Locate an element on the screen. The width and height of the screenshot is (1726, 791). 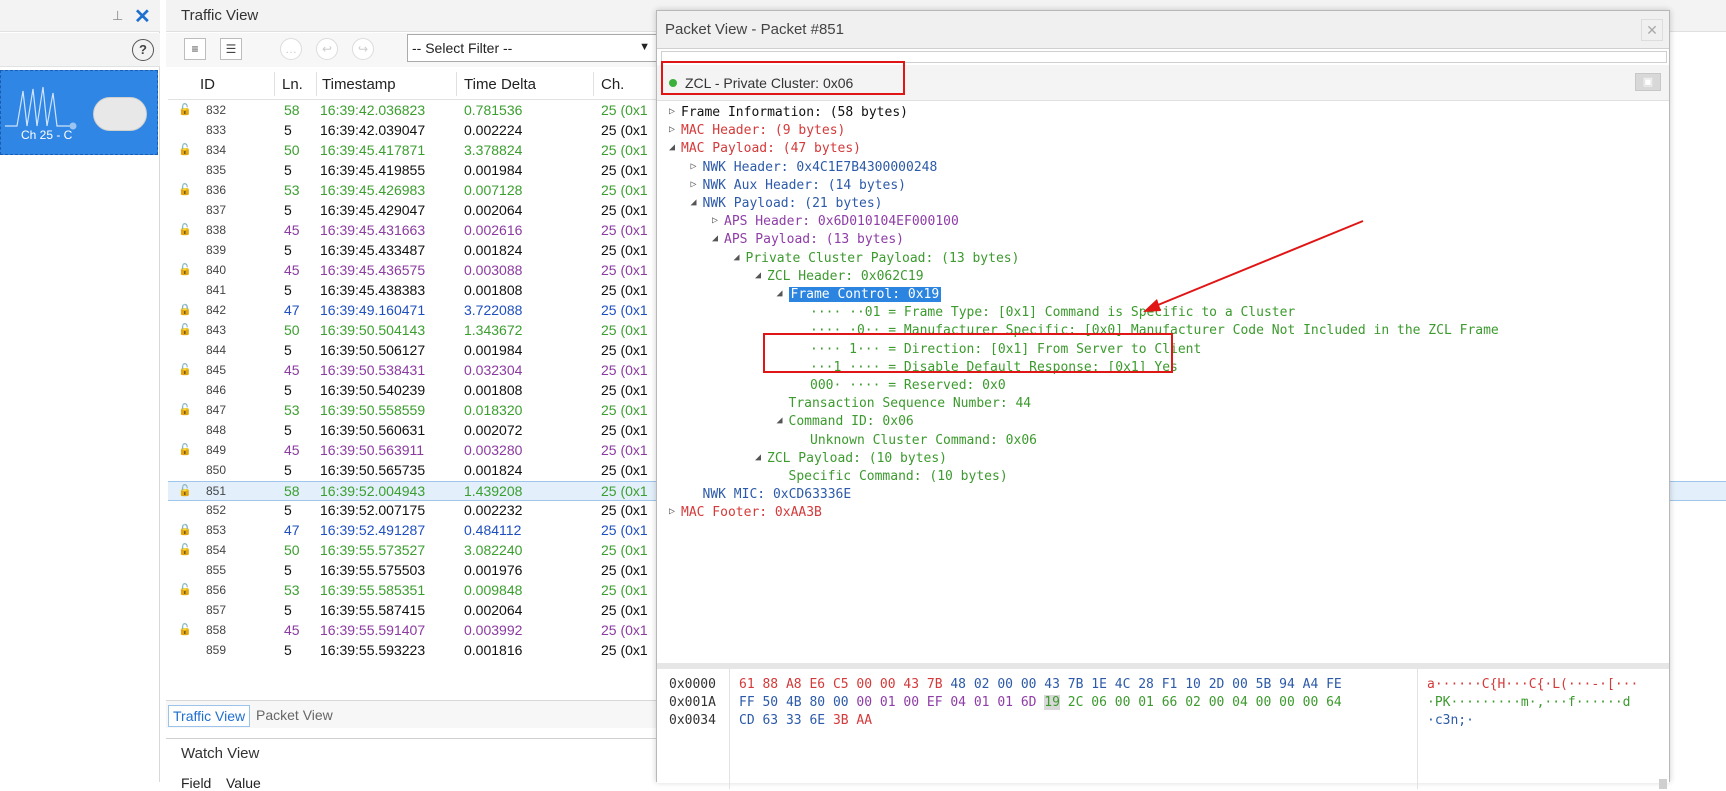
hex-byte: 66 is located at coordinates (1170, 702).